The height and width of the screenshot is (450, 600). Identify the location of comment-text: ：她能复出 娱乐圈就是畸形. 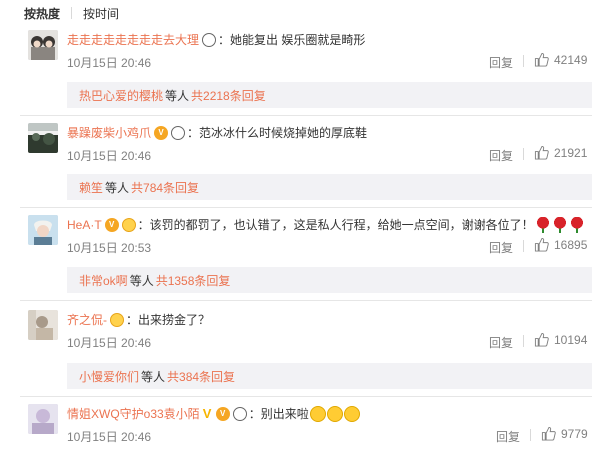
(292, 40).